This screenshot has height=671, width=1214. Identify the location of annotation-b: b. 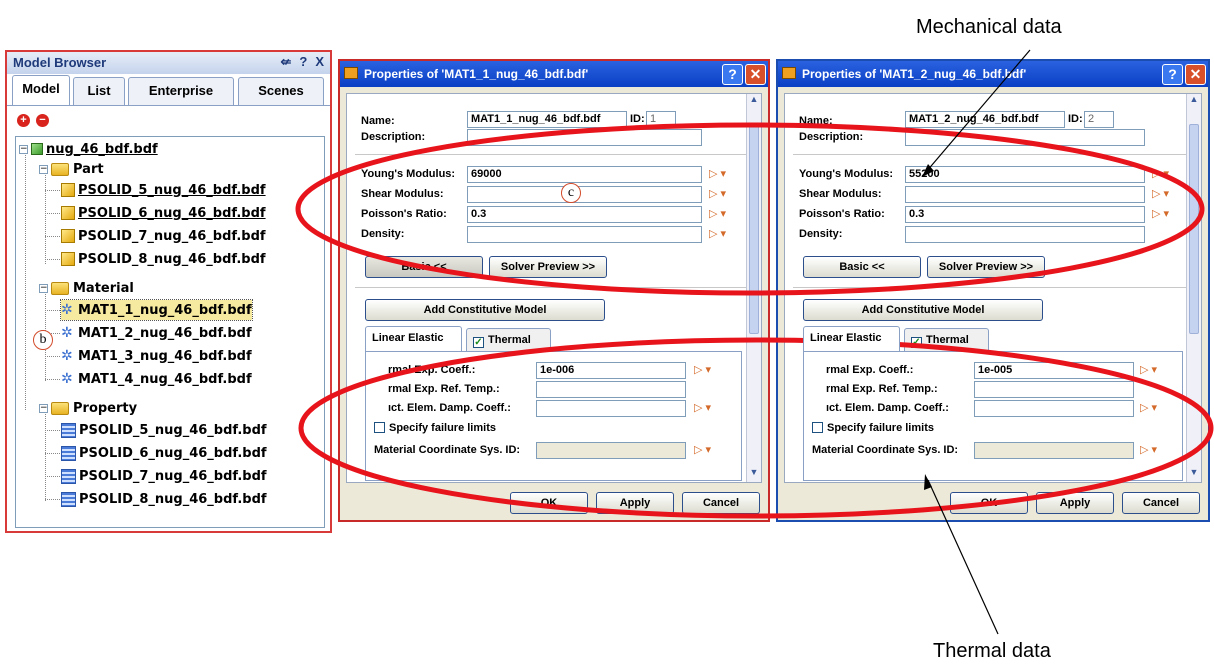
(43, 340).